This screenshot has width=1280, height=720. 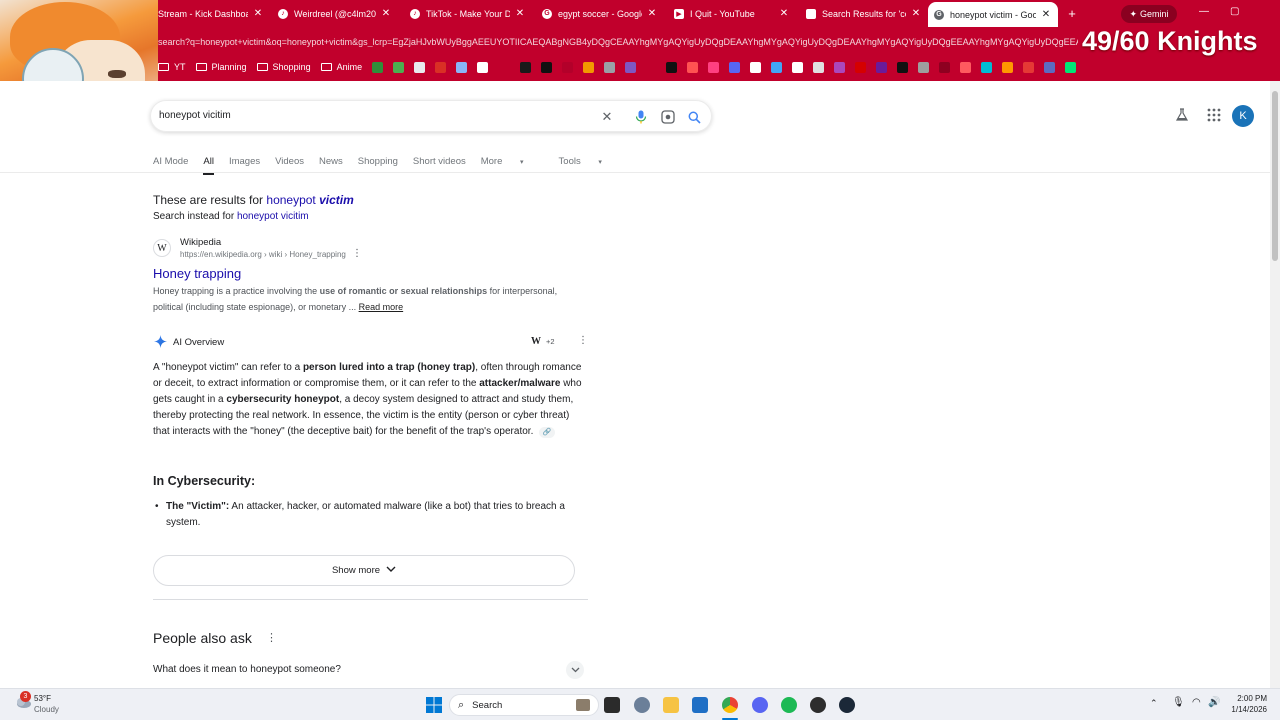 What do you see at coordinates (197, 273) in the screenshot?
I see `result-title-link: Honey trapping` at bounding box center [197, 273].